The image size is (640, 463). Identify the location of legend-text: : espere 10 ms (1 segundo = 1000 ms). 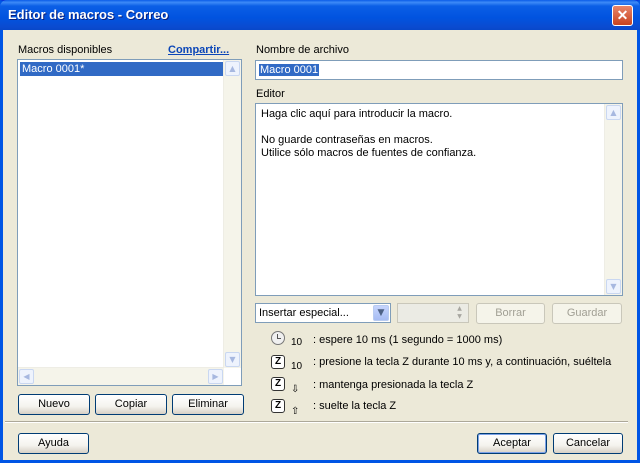
(408, 340).